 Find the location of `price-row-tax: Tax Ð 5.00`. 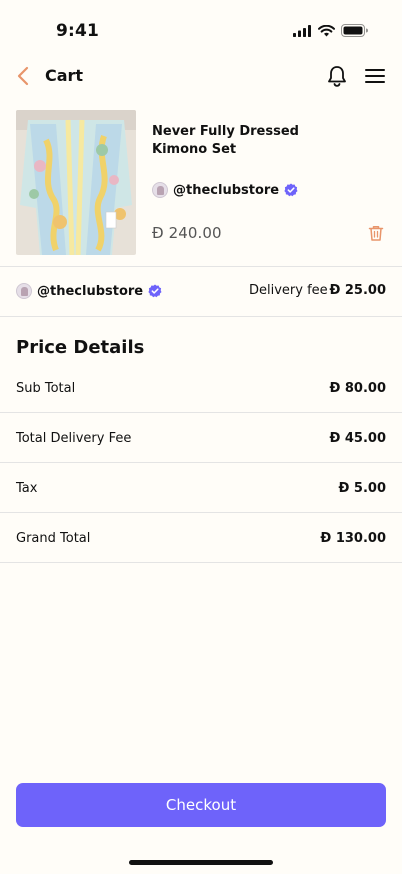

price-row-tax: Tax Ð 5.00 is located at coordinates (201, 488).